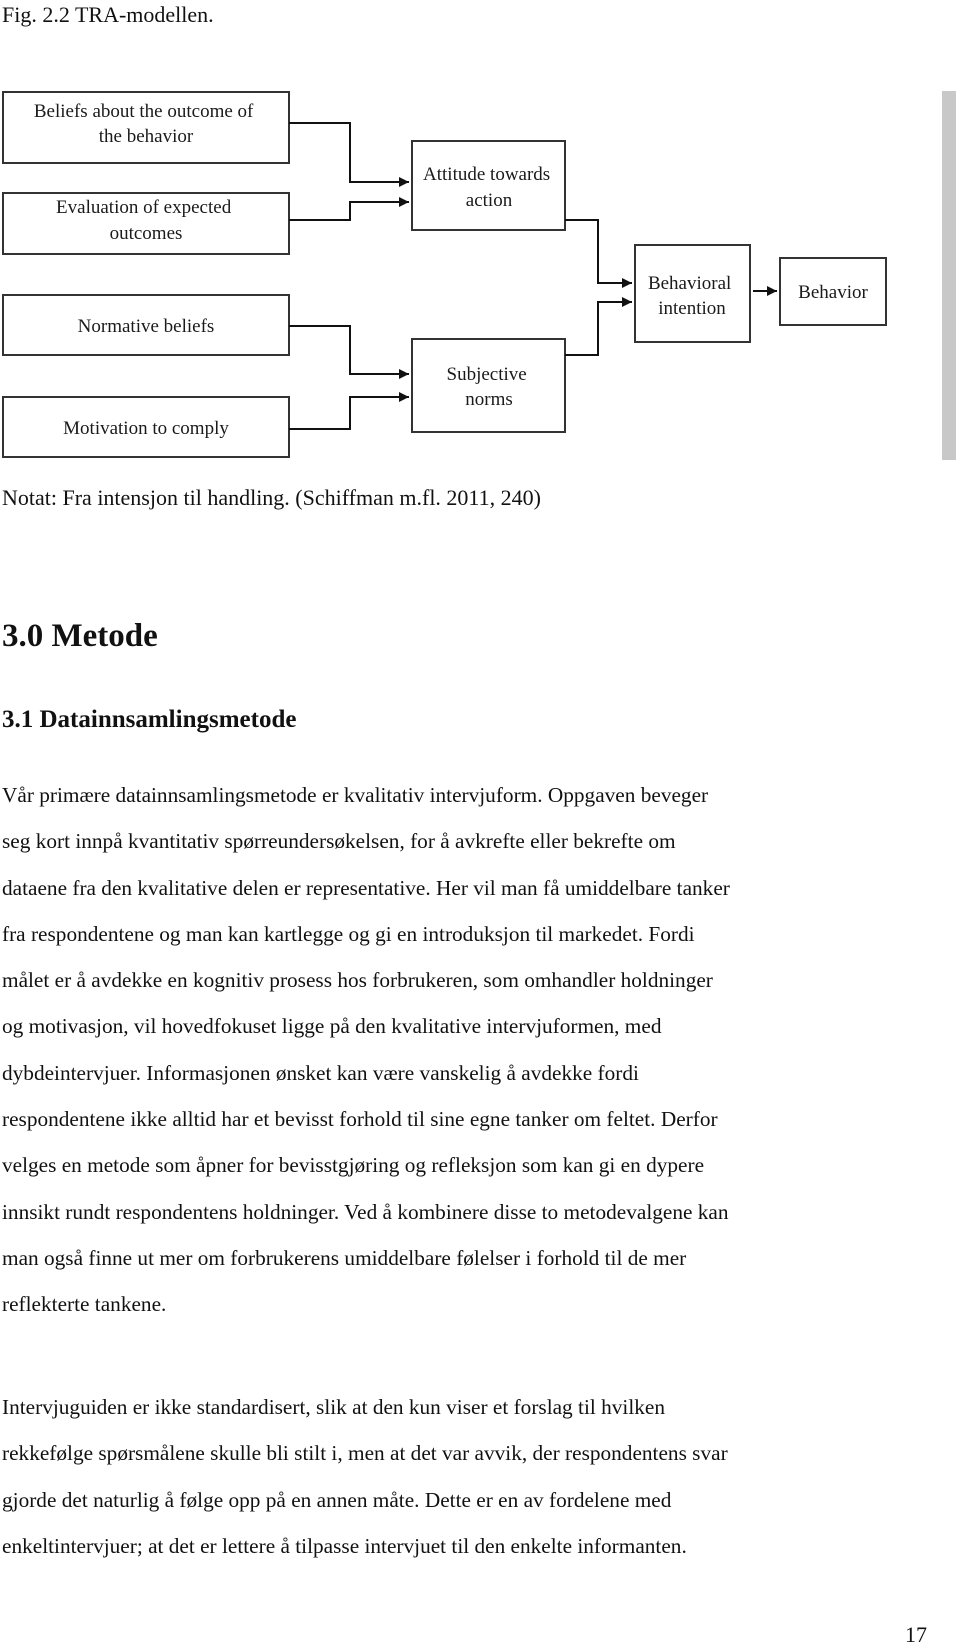  I want to click on node-label-behavior: Behavior, so click(833, 292).